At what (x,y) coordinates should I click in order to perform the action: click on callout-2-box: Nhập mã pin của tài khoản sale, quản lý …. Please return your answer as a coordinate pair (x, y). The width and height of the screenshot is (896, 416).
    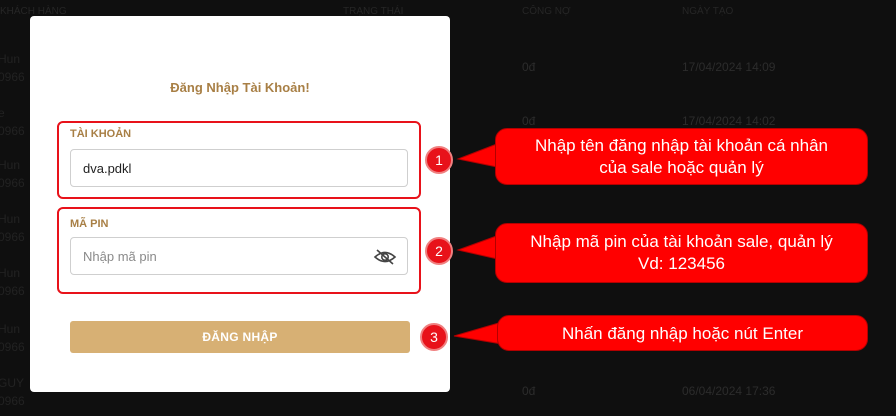
    Looking at the image, I should click on (681, 253).